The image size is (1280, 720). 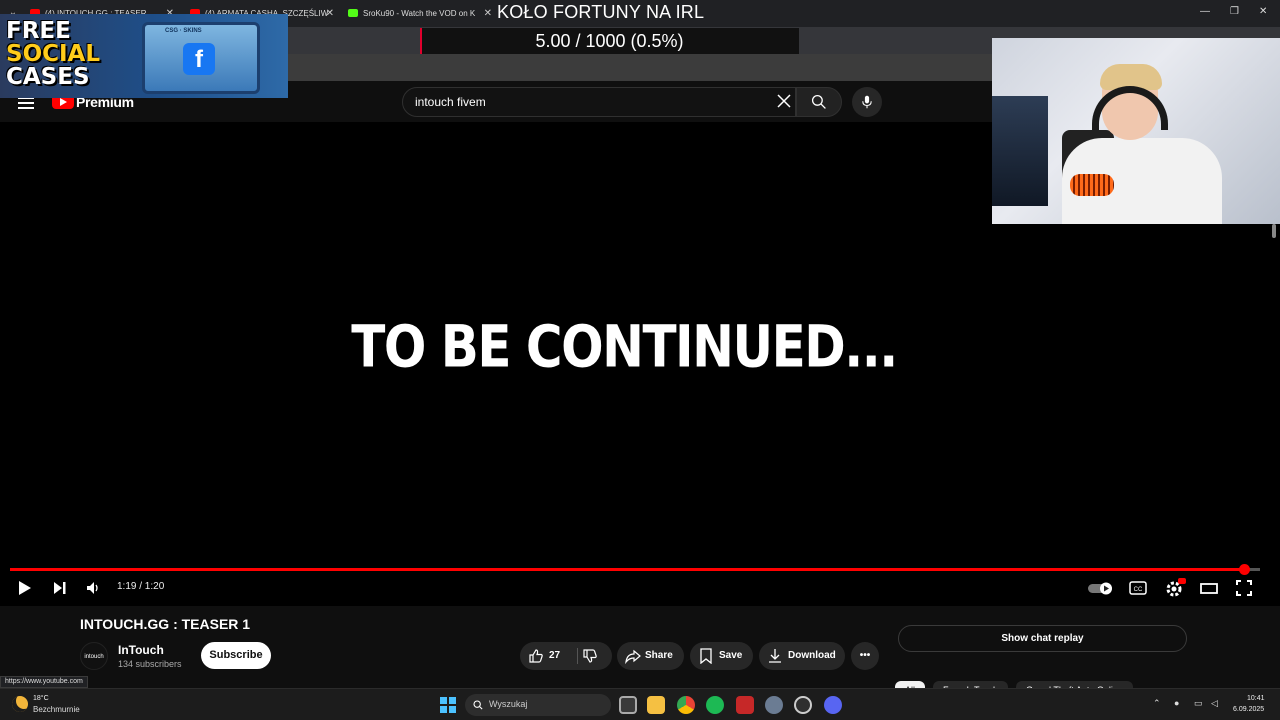 I want to click on promo-line-3: CASES, so click(x=48, y=77).